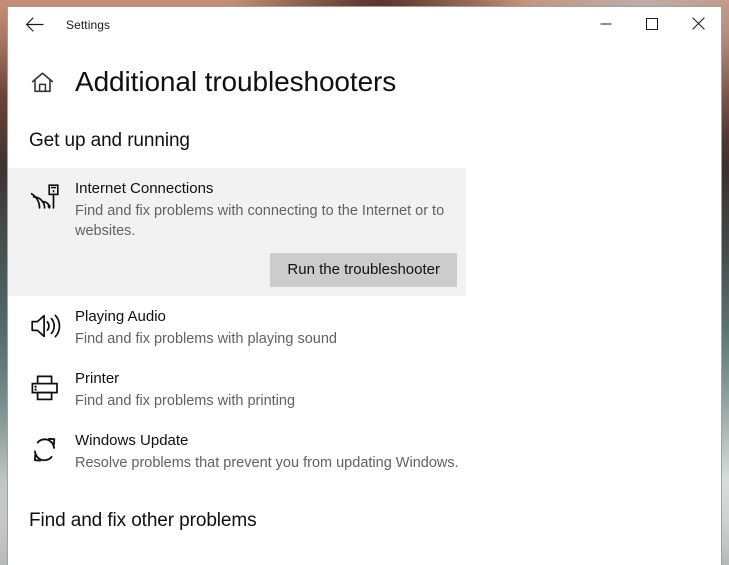  Describe the element at coordinates (48, 326) in the screenshot. I see `playing-audio-icon` at that location.